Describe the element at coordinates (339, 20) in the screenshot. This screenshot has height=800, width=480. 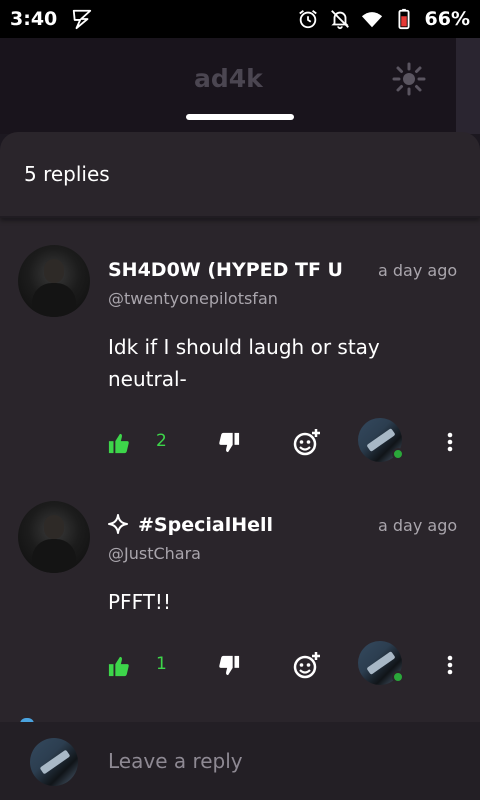
I see `notifications-off-icon` at that location.